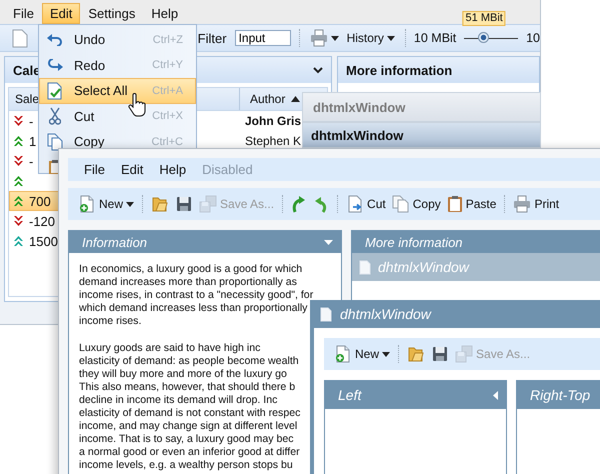 This screenshot has width=600, height=474. What do you see at coordinates (193, 308) in the screenshot?
I see `text-line: which demand increases less than proportionally` at bounding box center [193, 308].